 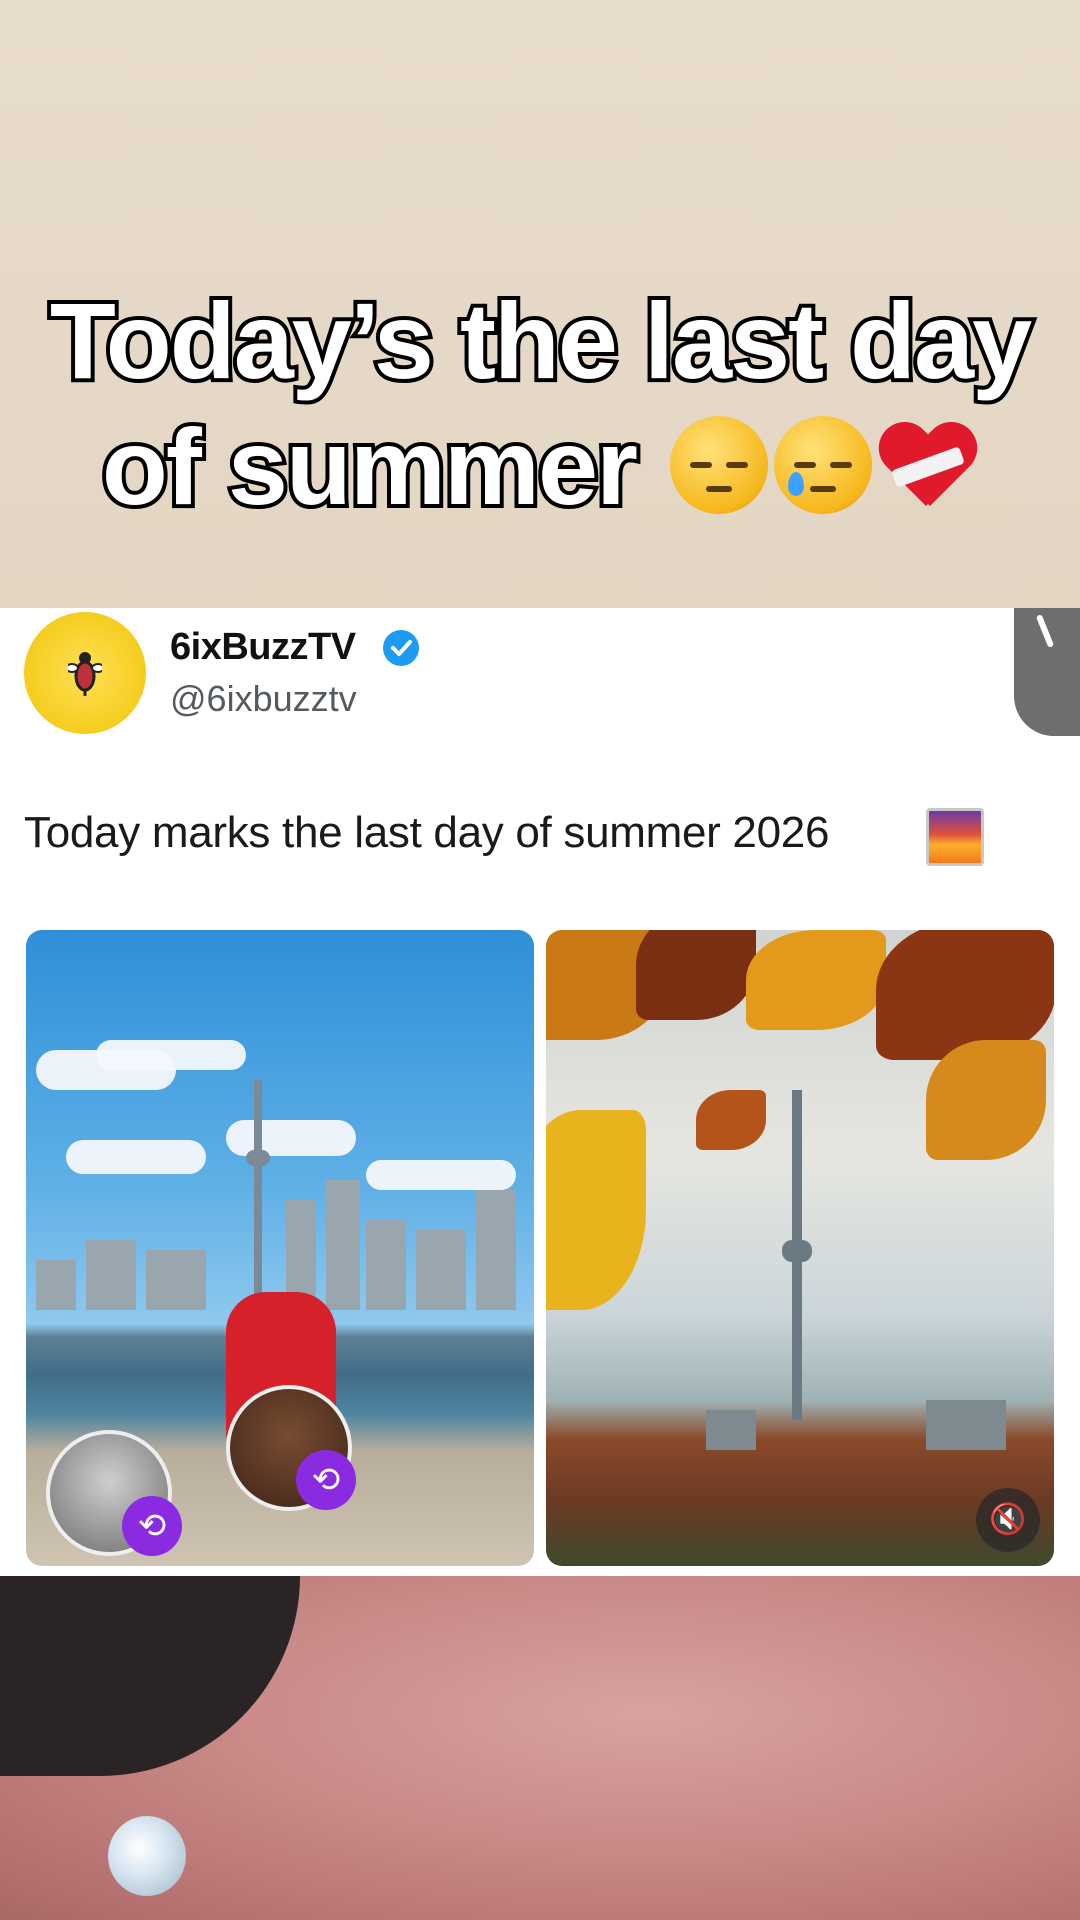 What do you see at coordinates (955, 837) in the screenshot?
I see `sunrise-icon` at bounding box center [955, 837].